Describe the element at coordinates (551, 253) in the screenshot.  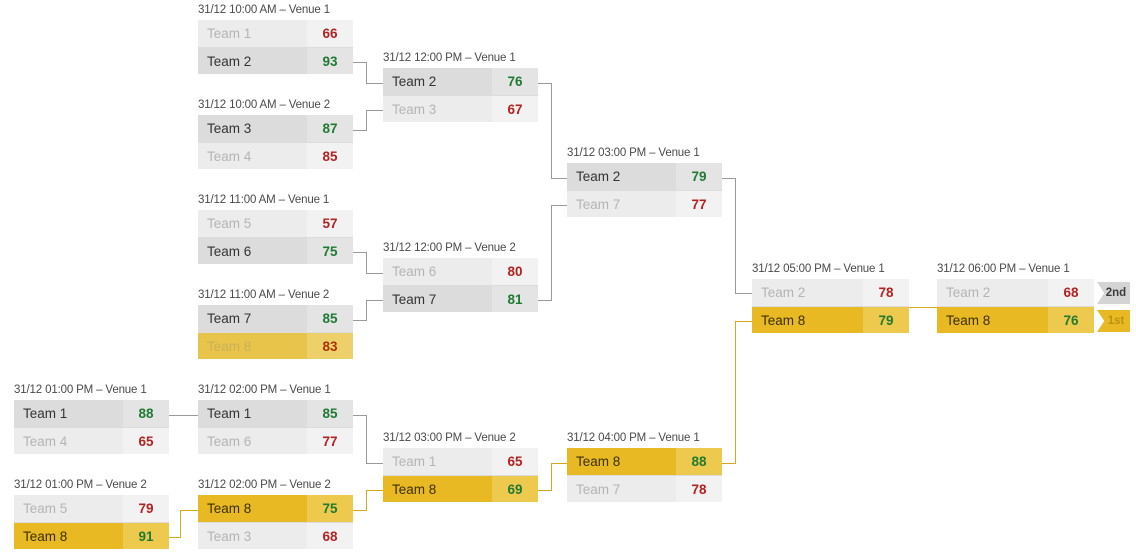
I see `connector-m6-m7-vert` at that location.